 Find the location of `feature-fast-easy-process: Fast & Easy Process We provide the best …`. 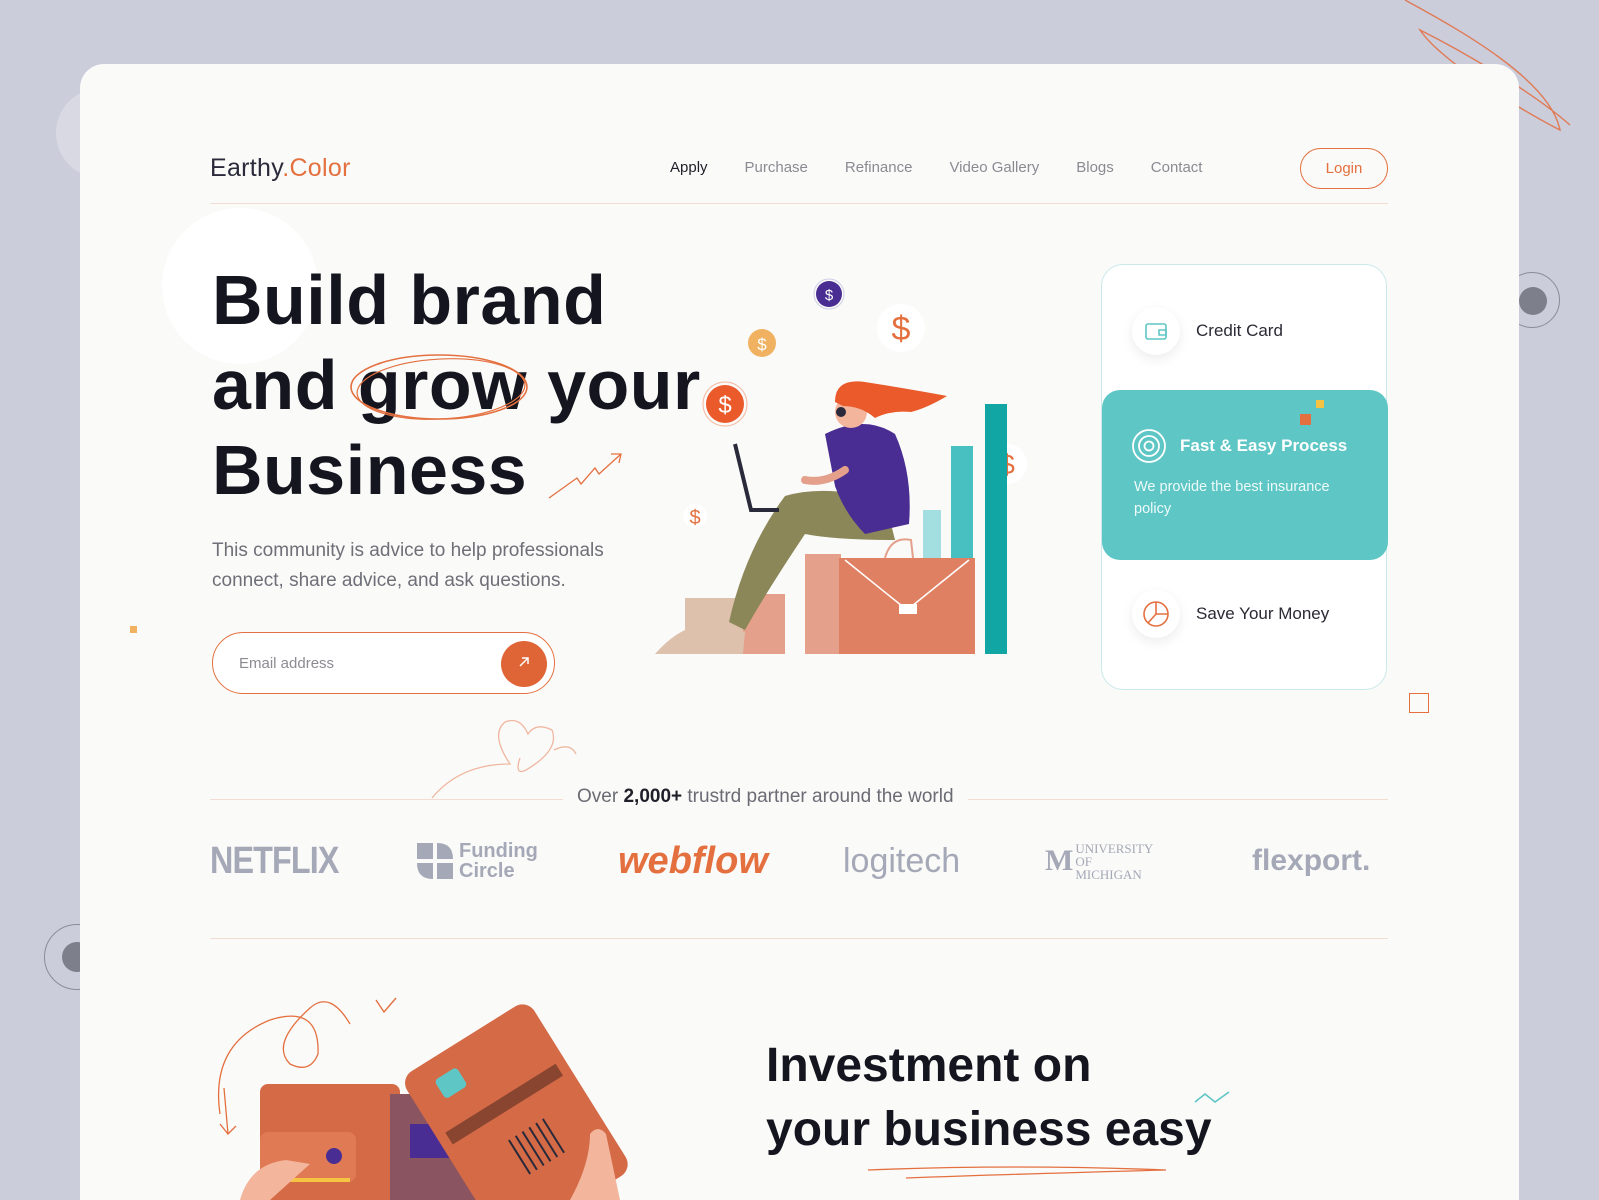

feature-fast-easy-process: Fast & Easy Process We provide the best … is located at coordinates (1245, 475).